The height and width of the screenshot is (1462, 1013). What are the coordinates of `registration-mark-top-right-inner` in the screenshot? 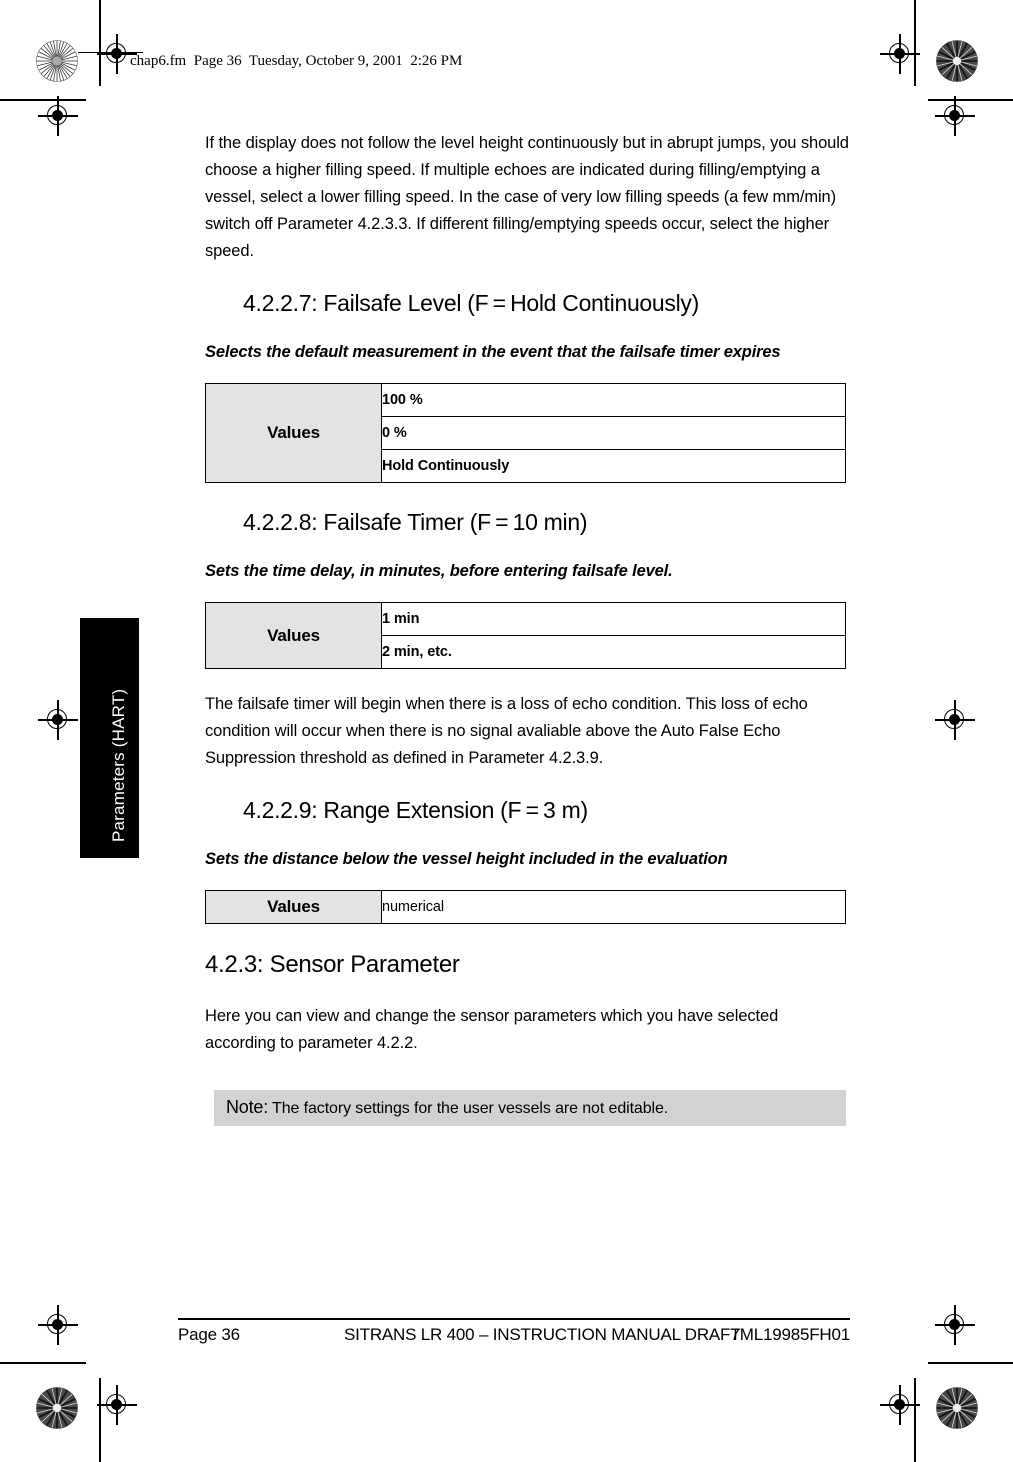 It's located at (955, 116).